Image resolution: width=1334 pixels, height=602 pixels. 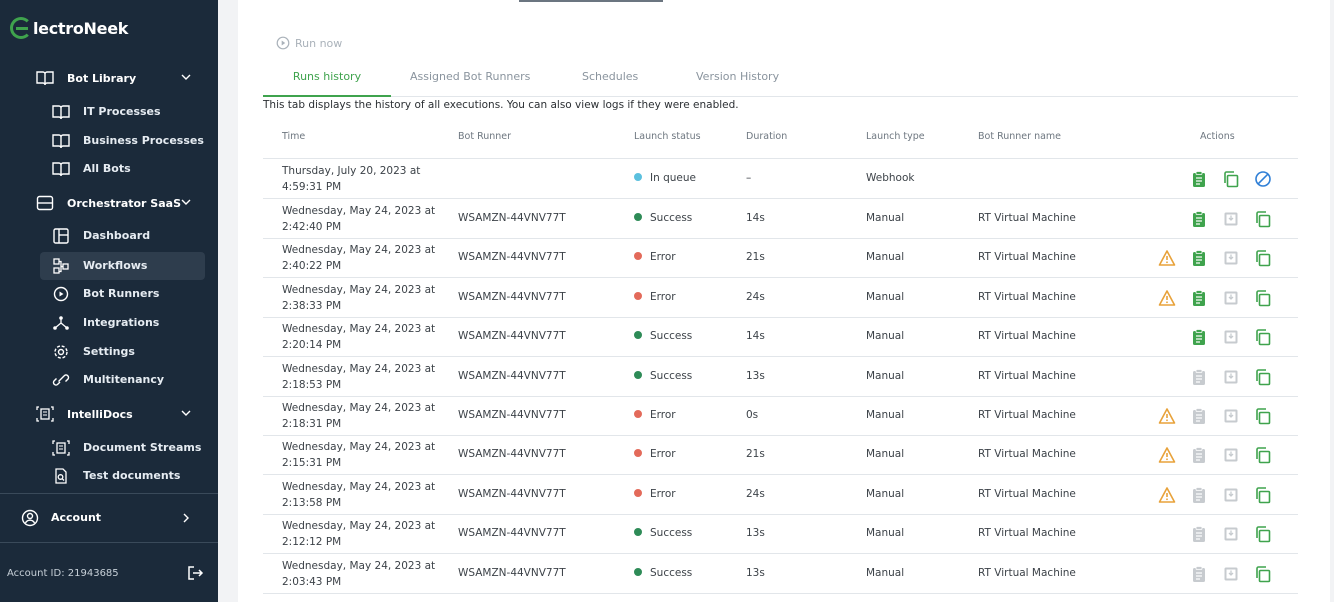 What do you see at coordinates (122, 266) in the screenshot?
I see `sidebar-item-workflows: Workflows` at bounding box center [122, 266].